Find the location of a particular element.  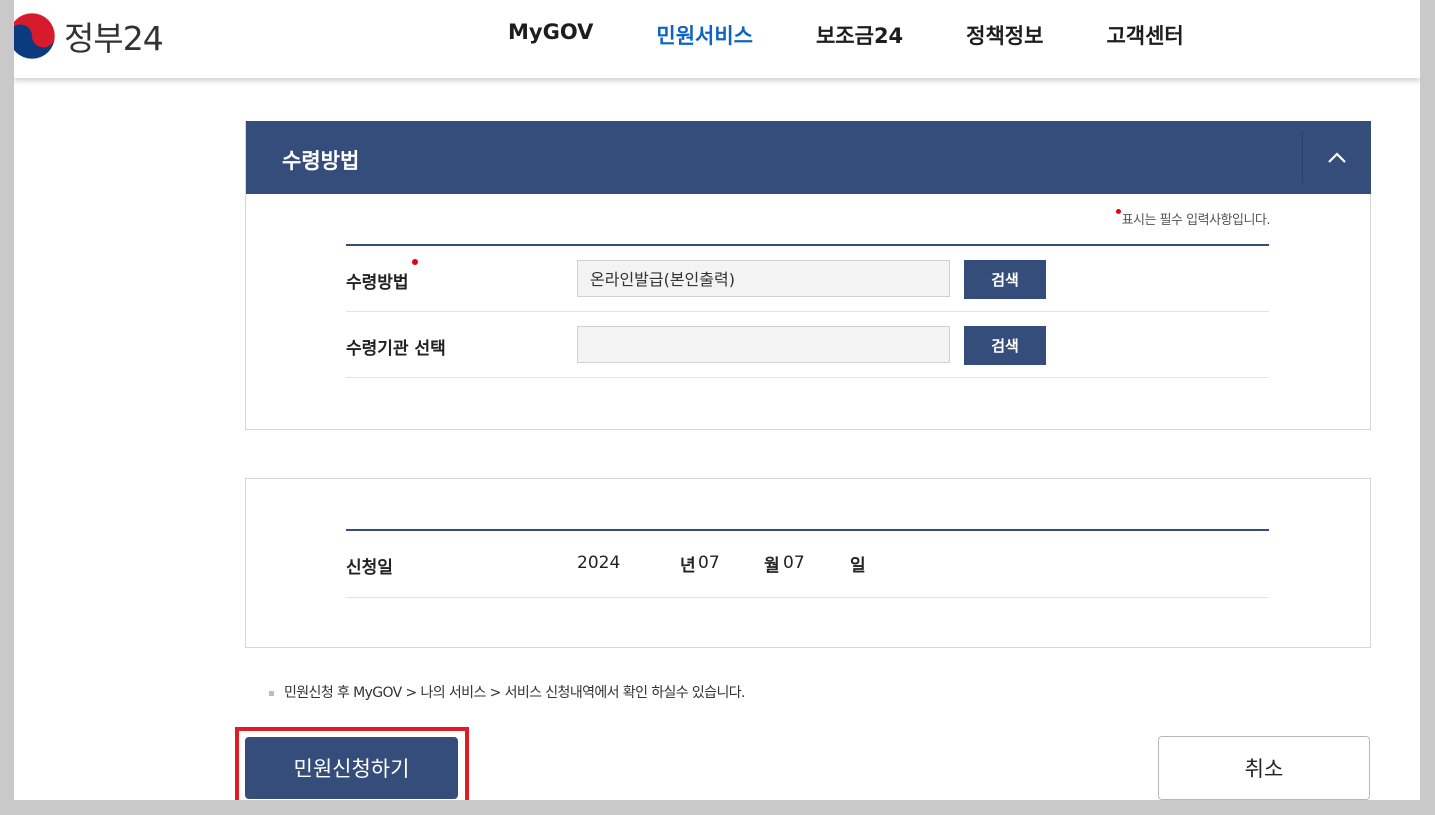

date-form-table: 신청일 2024 년 07 월 07 일 is located at coordinates (807, 563).